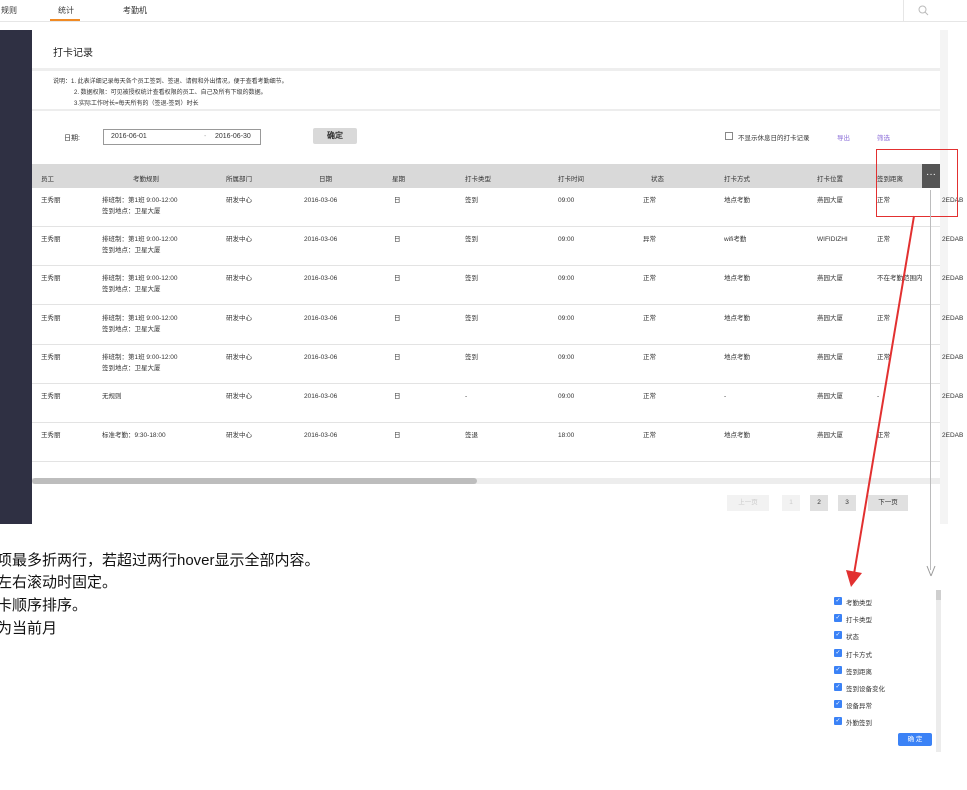 Image resolution: width=967 pixels, height=790 pixels. Describe the element at coordinates (129, 136) in the screenshot. I see `start-date: 2016-06-01` at that location.